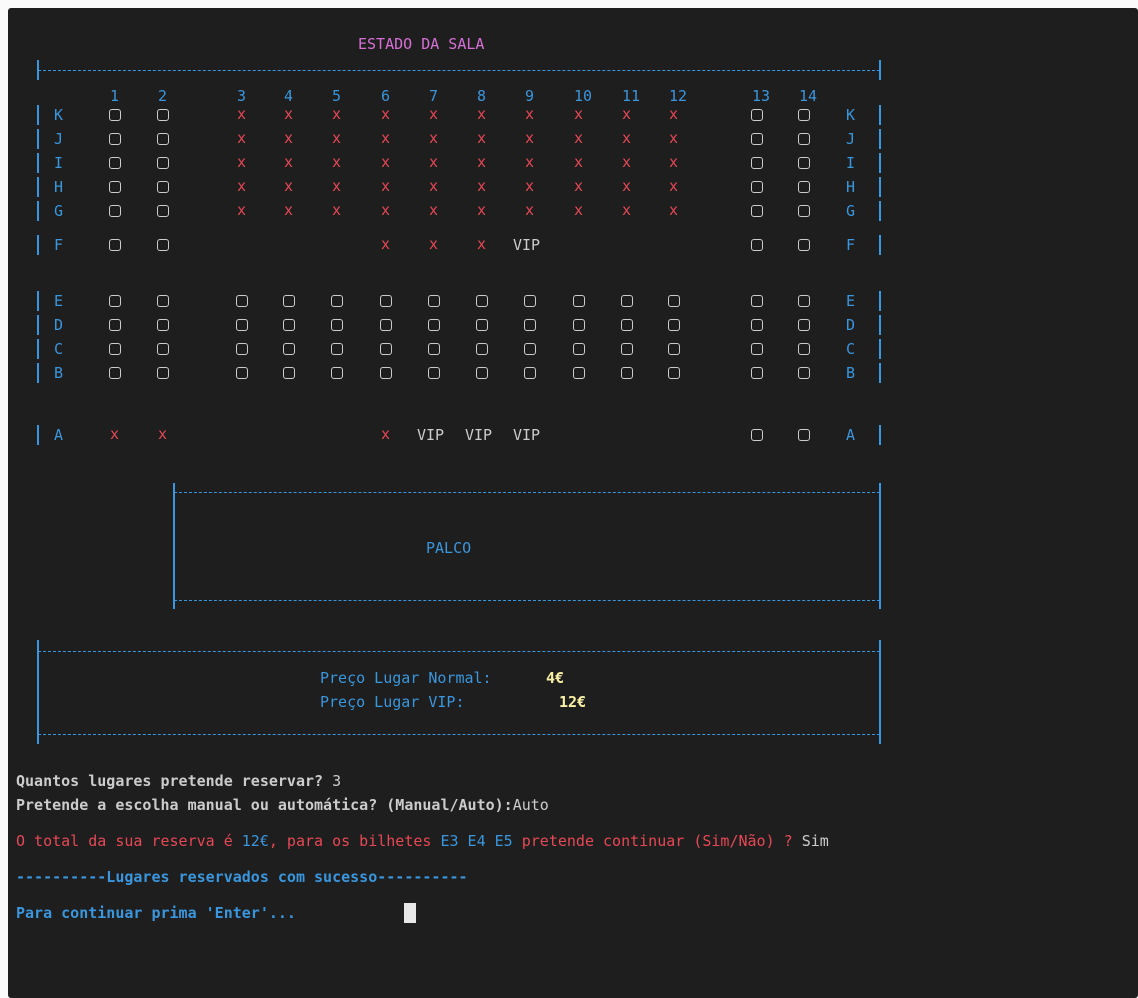 This screenshot has width=1138, height=998. What do you see at coordinates (657, 841) in the screenshot?
I see `total-text-post: pretende continuar (Sim/Não) ?` at bounding box center [657, 841].